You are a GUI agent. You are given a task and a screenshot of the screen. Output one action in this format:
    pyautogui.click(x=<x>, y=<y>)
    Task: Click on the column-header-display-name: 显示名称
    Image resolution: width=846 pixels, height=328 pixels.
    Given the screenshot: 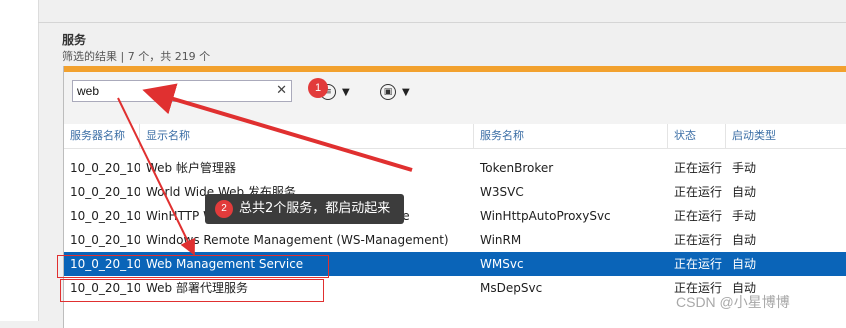 What is the action you would take?
    pyautogui.click(x=307, y=136)
    